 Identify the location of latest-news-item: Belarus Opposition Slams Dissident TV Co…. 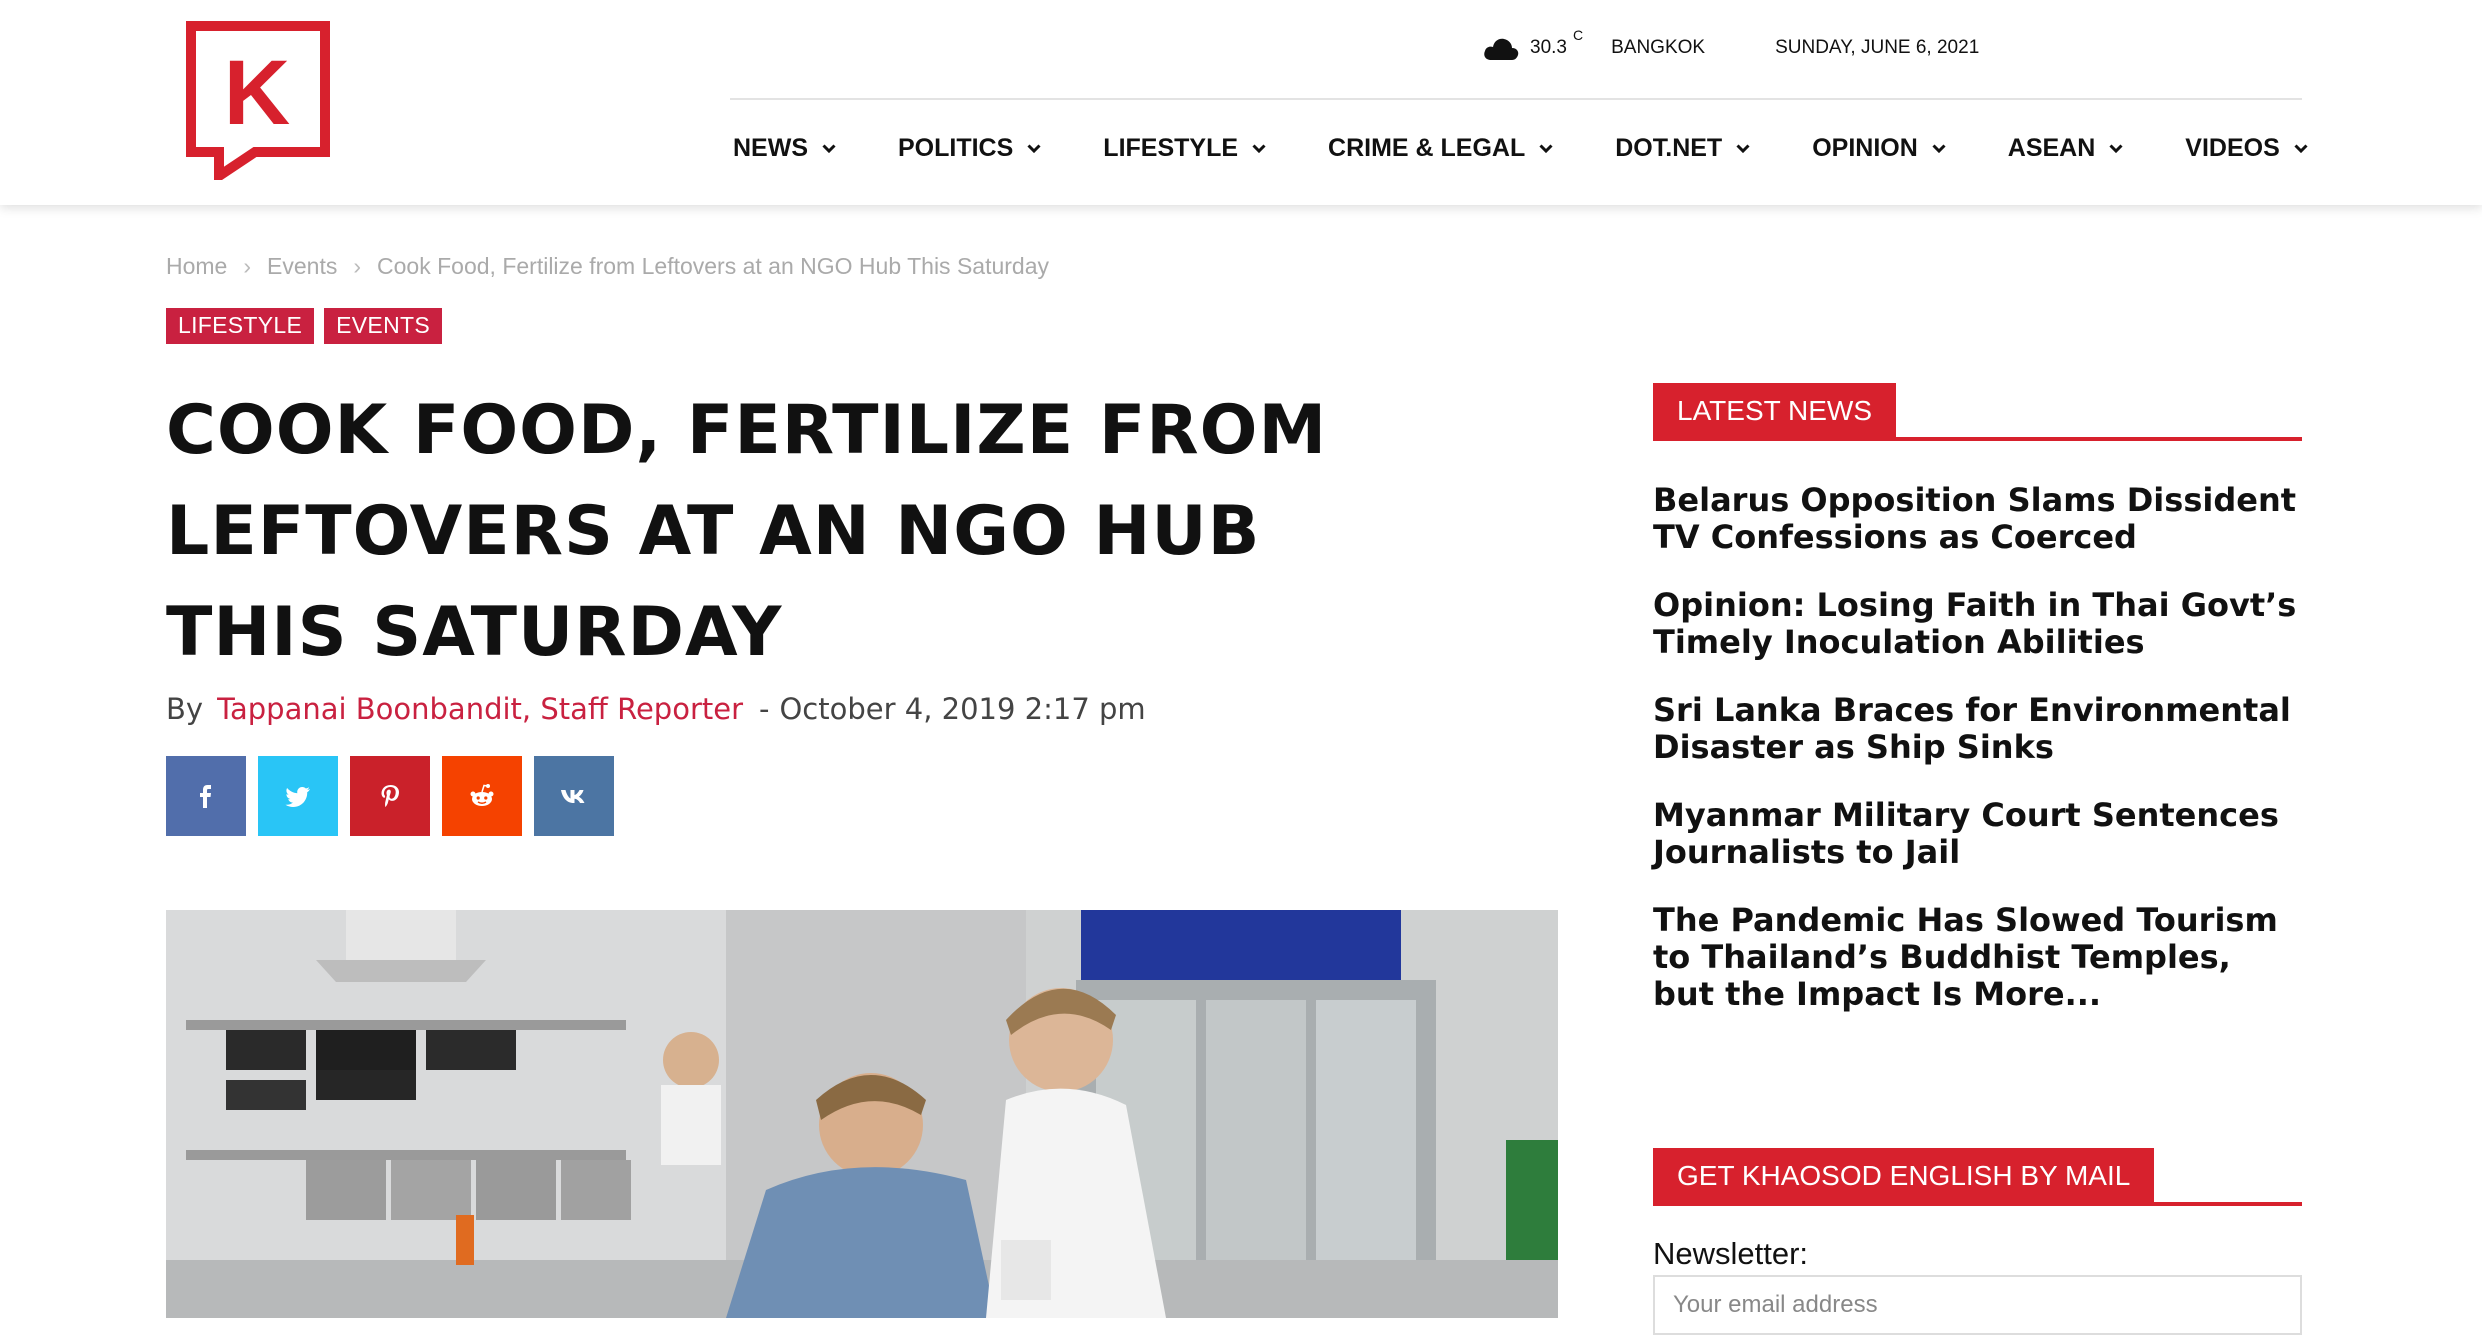
(1977, 519).